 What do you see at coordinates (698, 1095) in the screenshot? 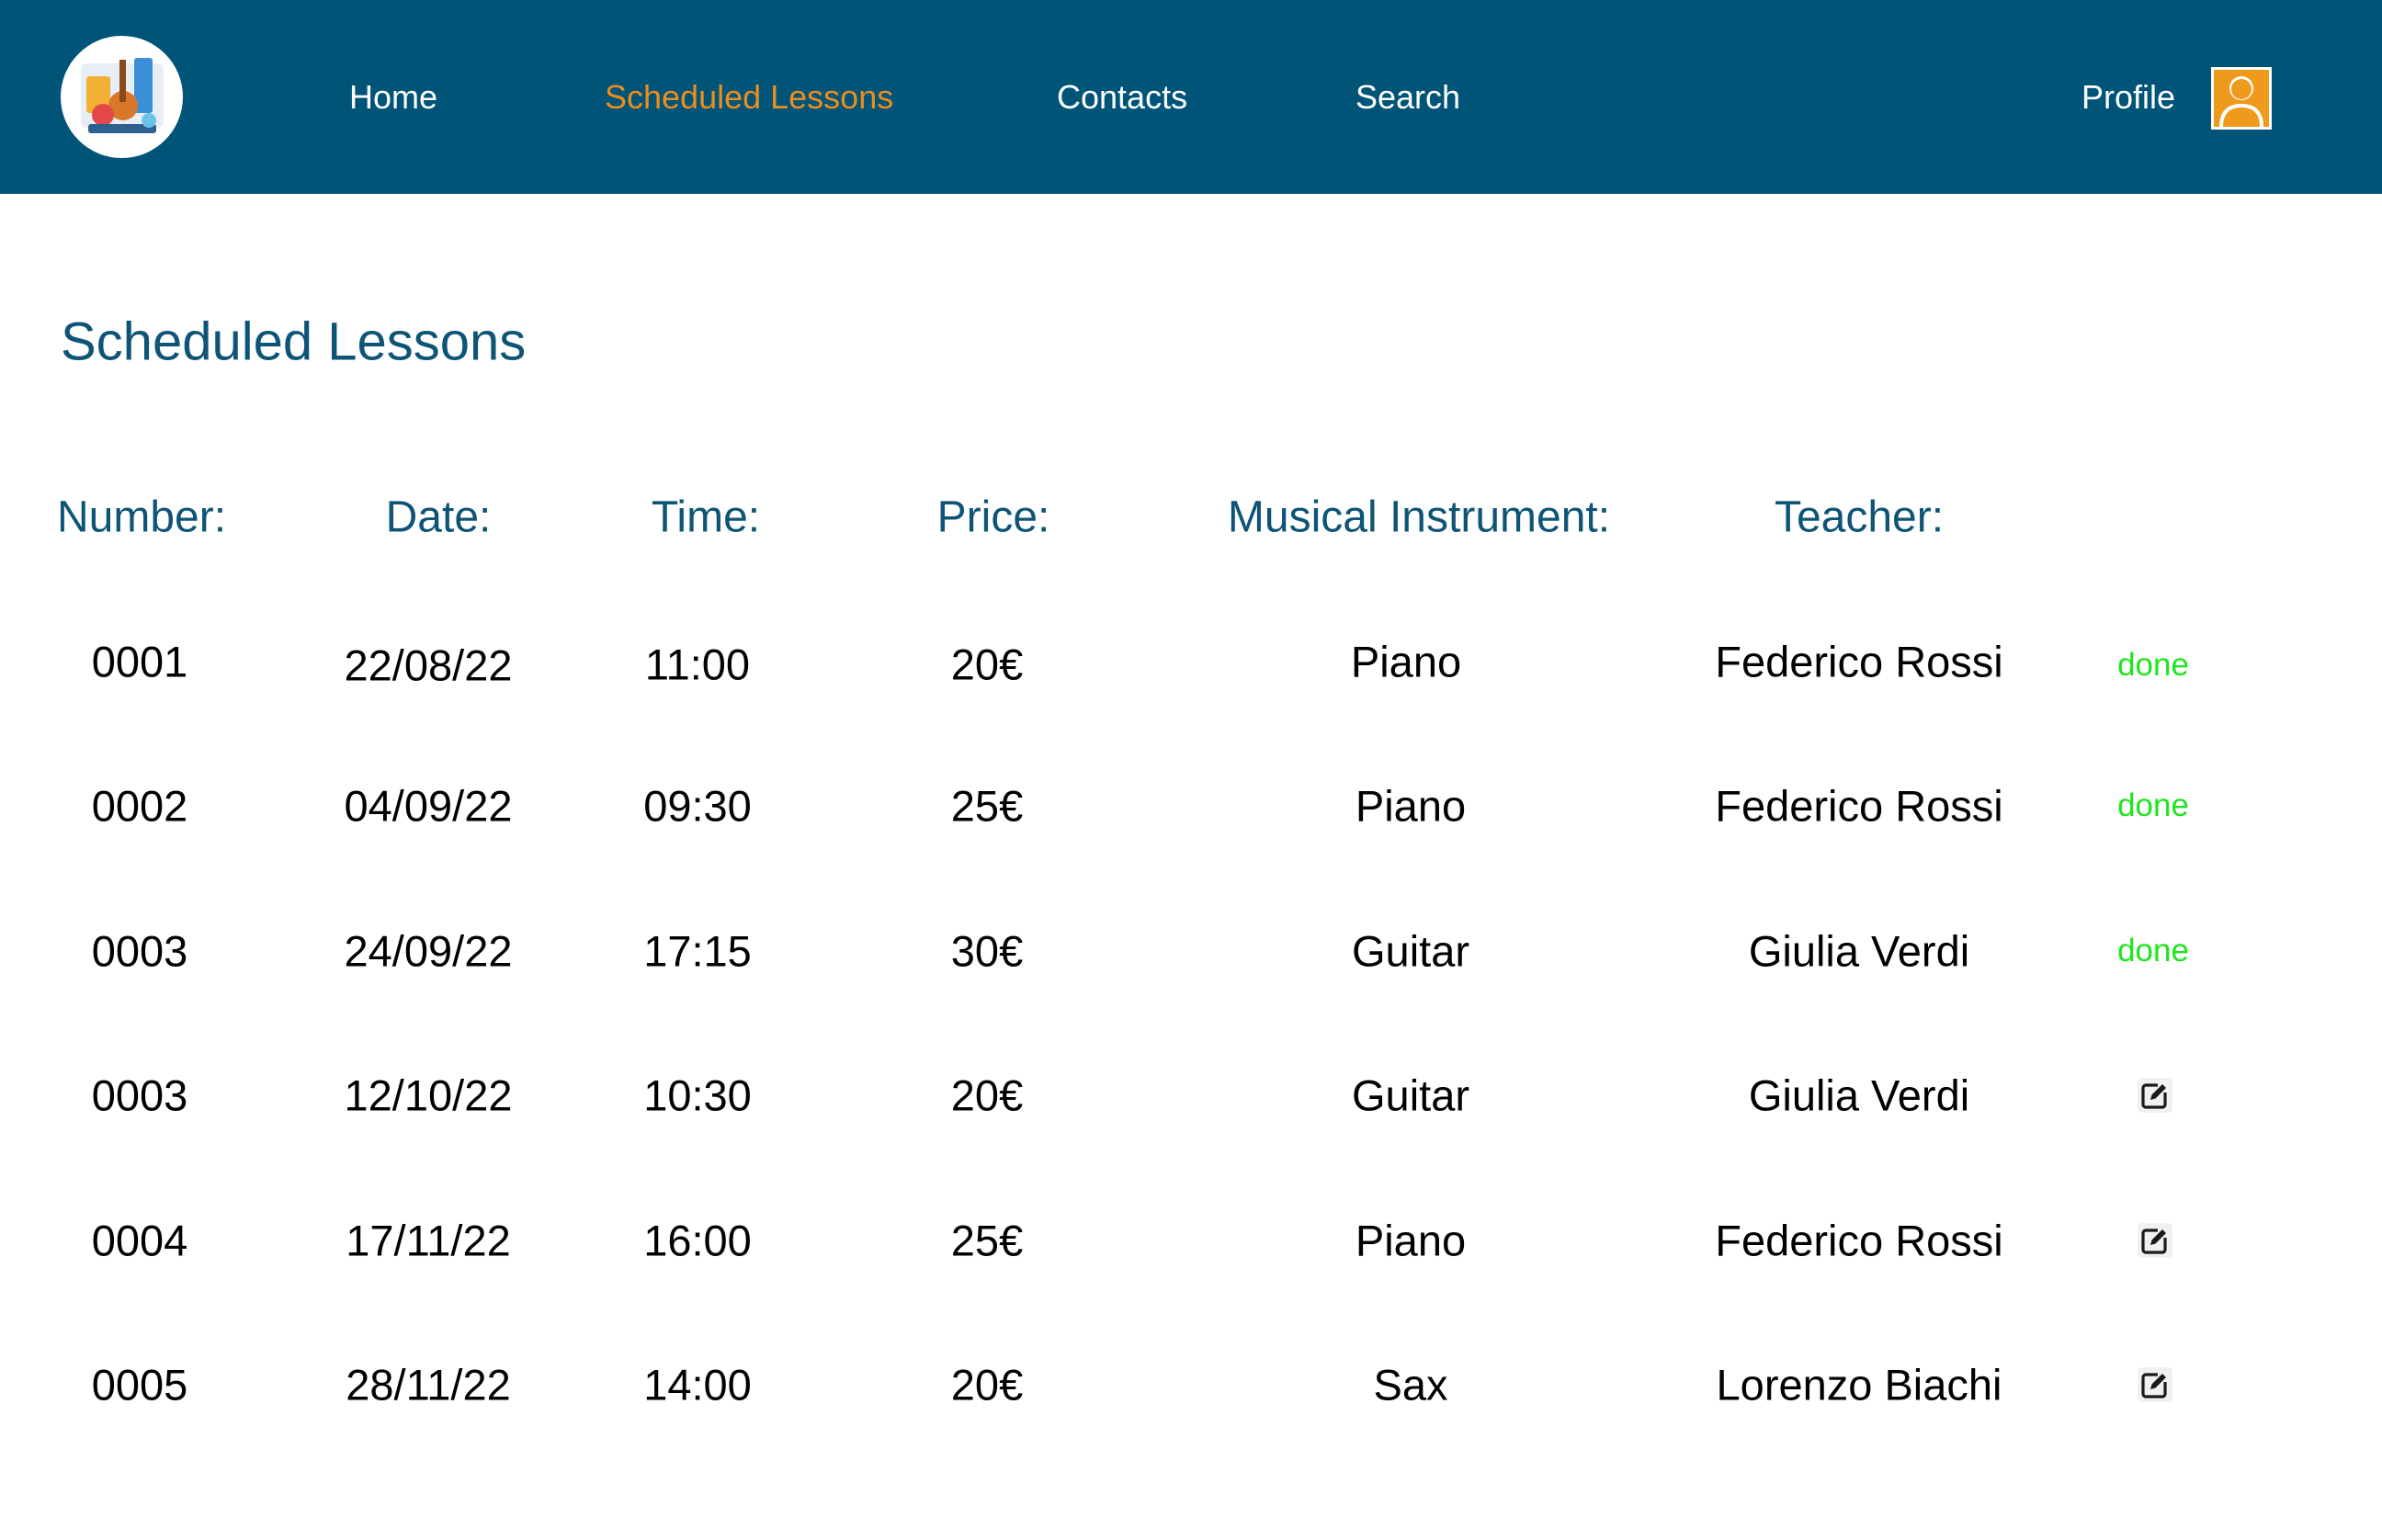
I see `cell-time: 10:30` at bounding box center [698, 1095].